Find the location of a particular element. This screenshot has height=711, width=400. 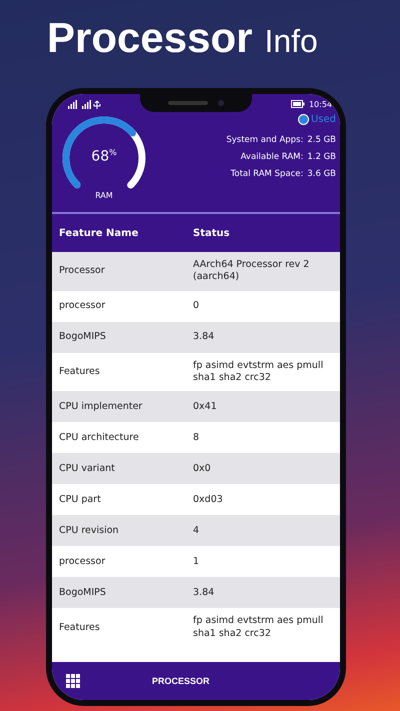

table-cell-text: 4 is located at coordinates (196, 531).